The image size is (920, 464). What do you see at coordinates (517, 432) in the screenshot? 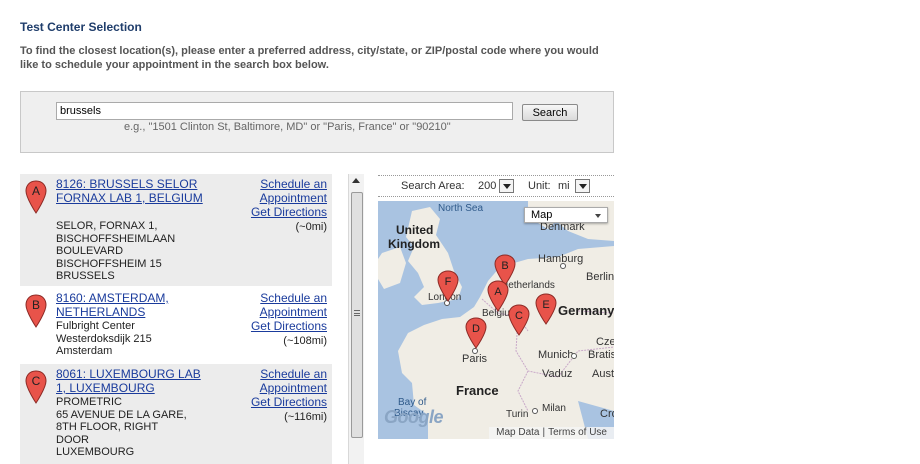
I see `map-data-link: Map Data` at bounding box center [517, 432].